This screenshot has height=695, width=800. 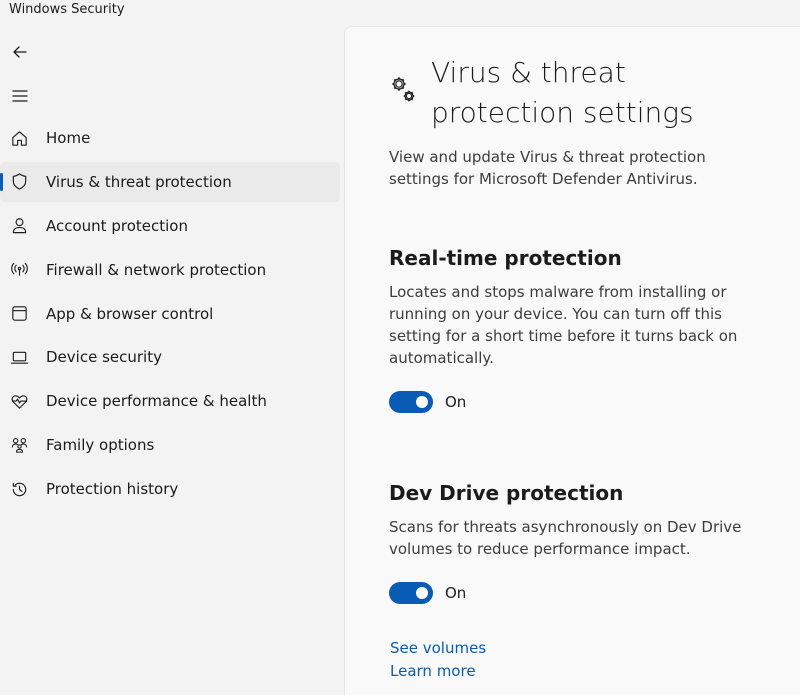 I want to click on sidebar-item-label: Family options, so click(x=100, y=445).